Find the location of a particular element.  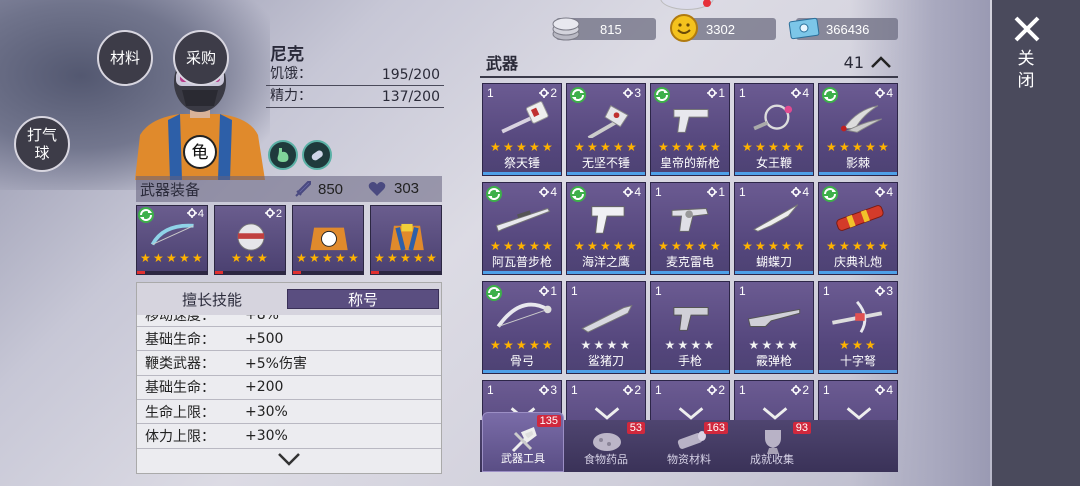

weapon-card: 3 ★ ★ ★ ★ ★ 无坚不锤 is located at coordinates (606, 129).